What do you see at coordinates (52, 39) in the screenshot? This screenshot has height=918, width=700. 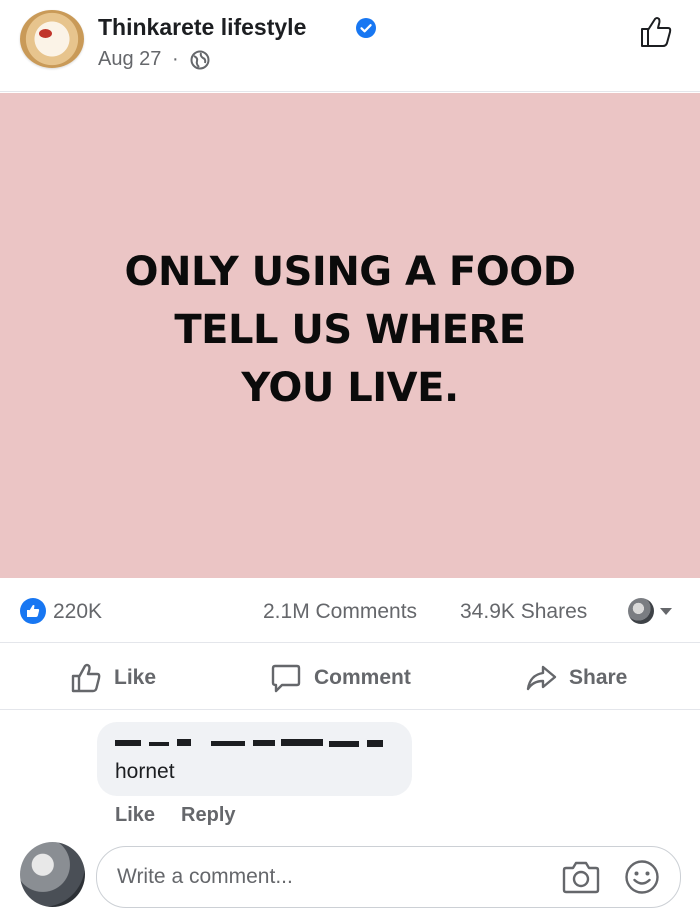 I see `page-avatar` at bounding box center [52, 39].